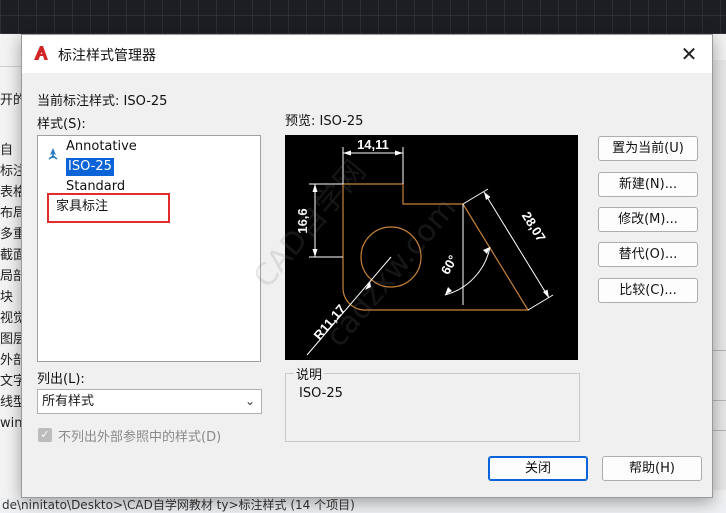  What do you see at coordinates (78, 101) in the screenshot?
I see `current-style-label-text: 当前标注样式:` at bounding box center [78, 101].